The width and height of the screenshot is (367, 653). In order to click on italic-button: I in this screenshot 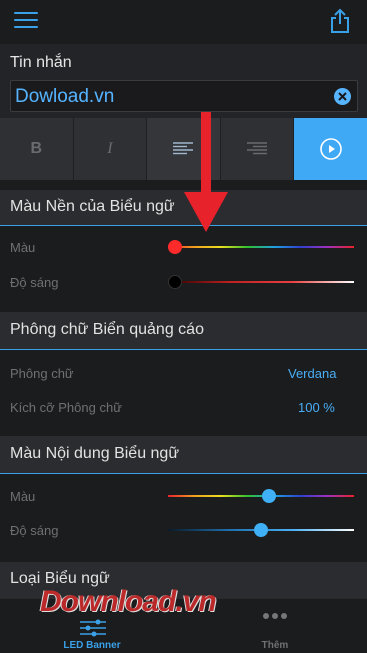, I will do `click(111, 149)`.